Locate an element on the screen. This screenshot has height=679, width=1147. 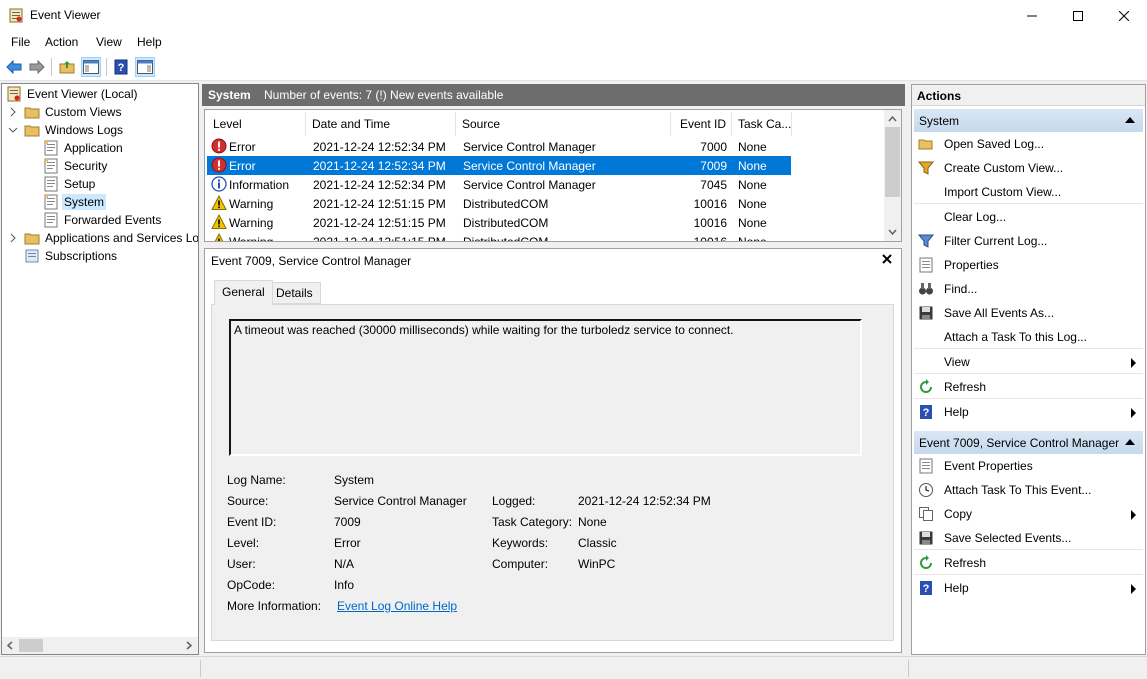
column-header-source: Source is located at coordinates (563, 124).